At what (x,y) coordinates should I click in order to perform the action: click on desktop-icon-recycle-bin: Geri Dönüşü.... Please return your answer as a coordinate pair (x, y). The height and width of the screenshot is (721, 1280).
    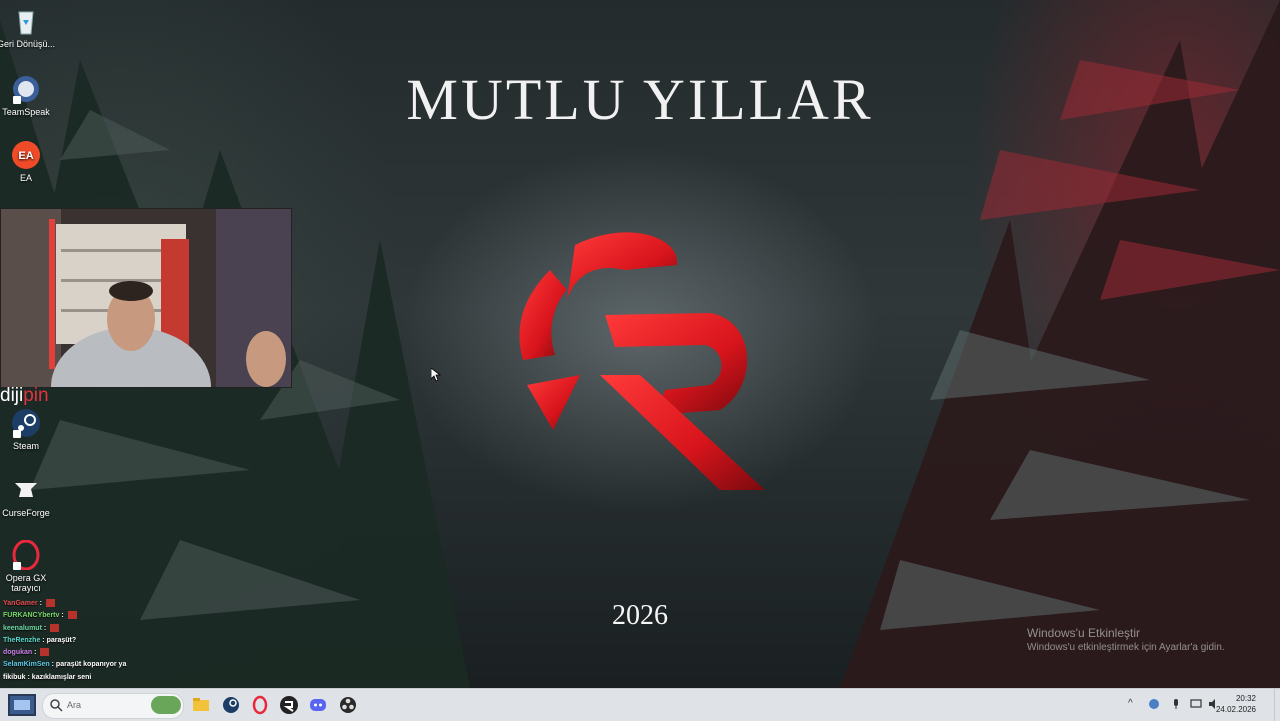
    Looking at the image, I should click on (28, 27).